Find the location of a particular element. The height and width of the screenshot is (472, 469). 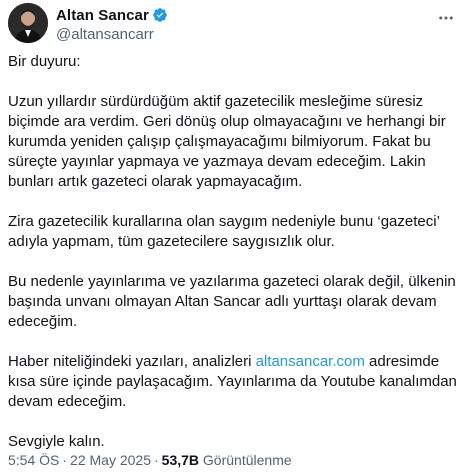

post-time: 5:54 ÖS is located at coordinates (33, 460).